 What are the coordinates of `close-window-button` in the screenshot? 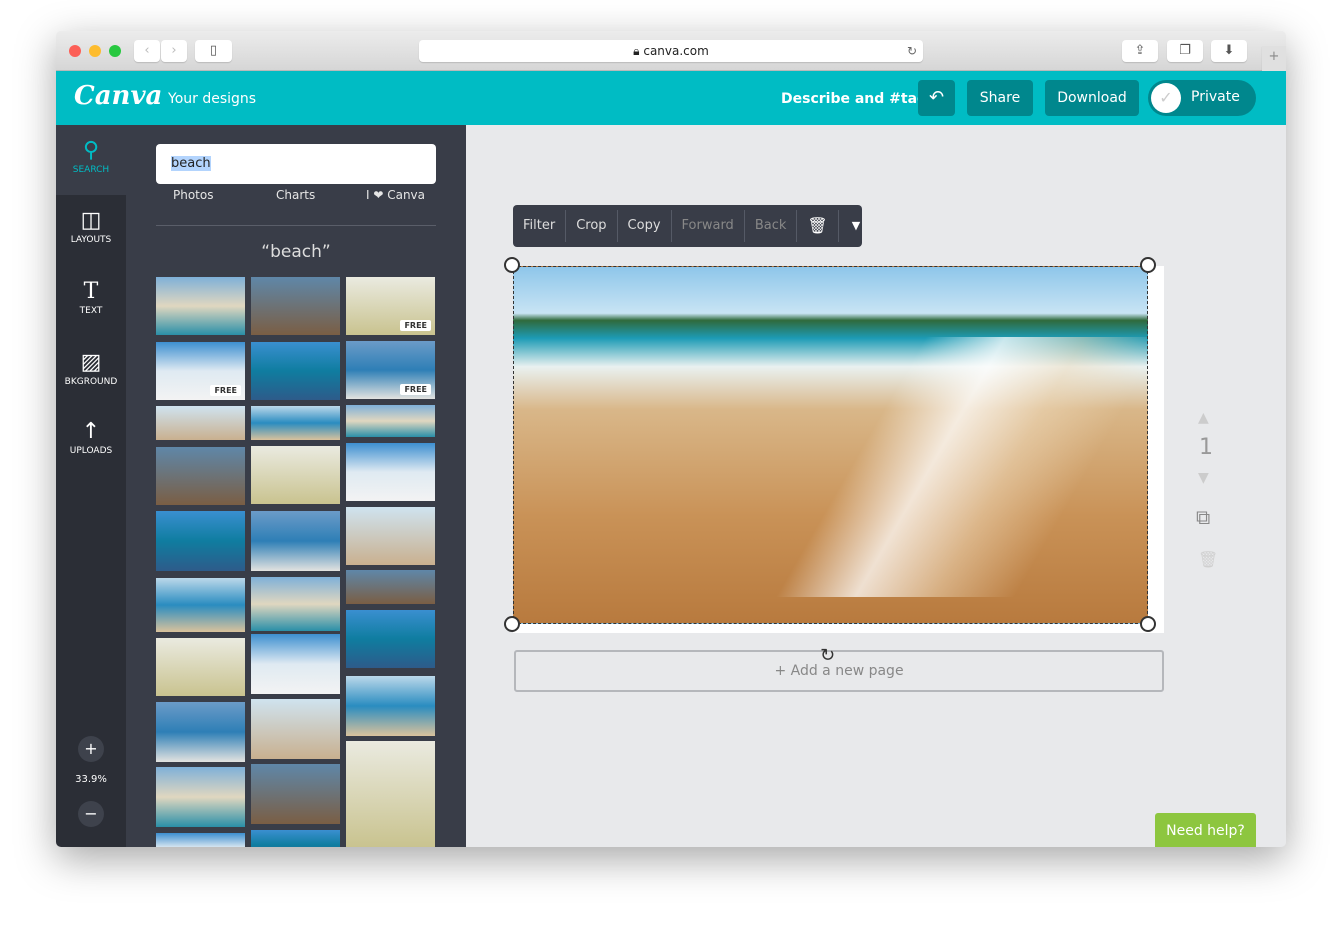 It's located at (75, 51).